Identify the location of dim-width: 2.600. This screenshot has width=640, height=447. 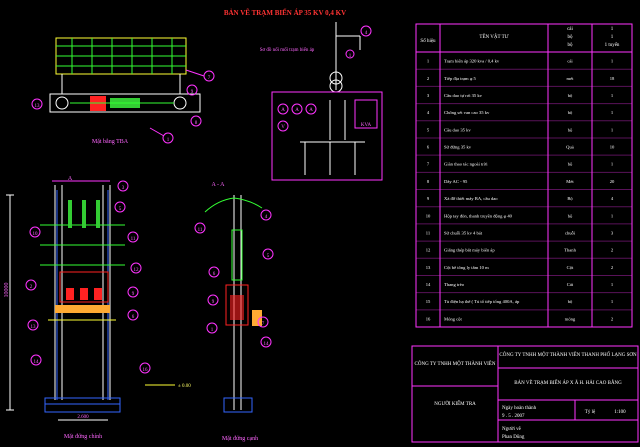
(83, 417).